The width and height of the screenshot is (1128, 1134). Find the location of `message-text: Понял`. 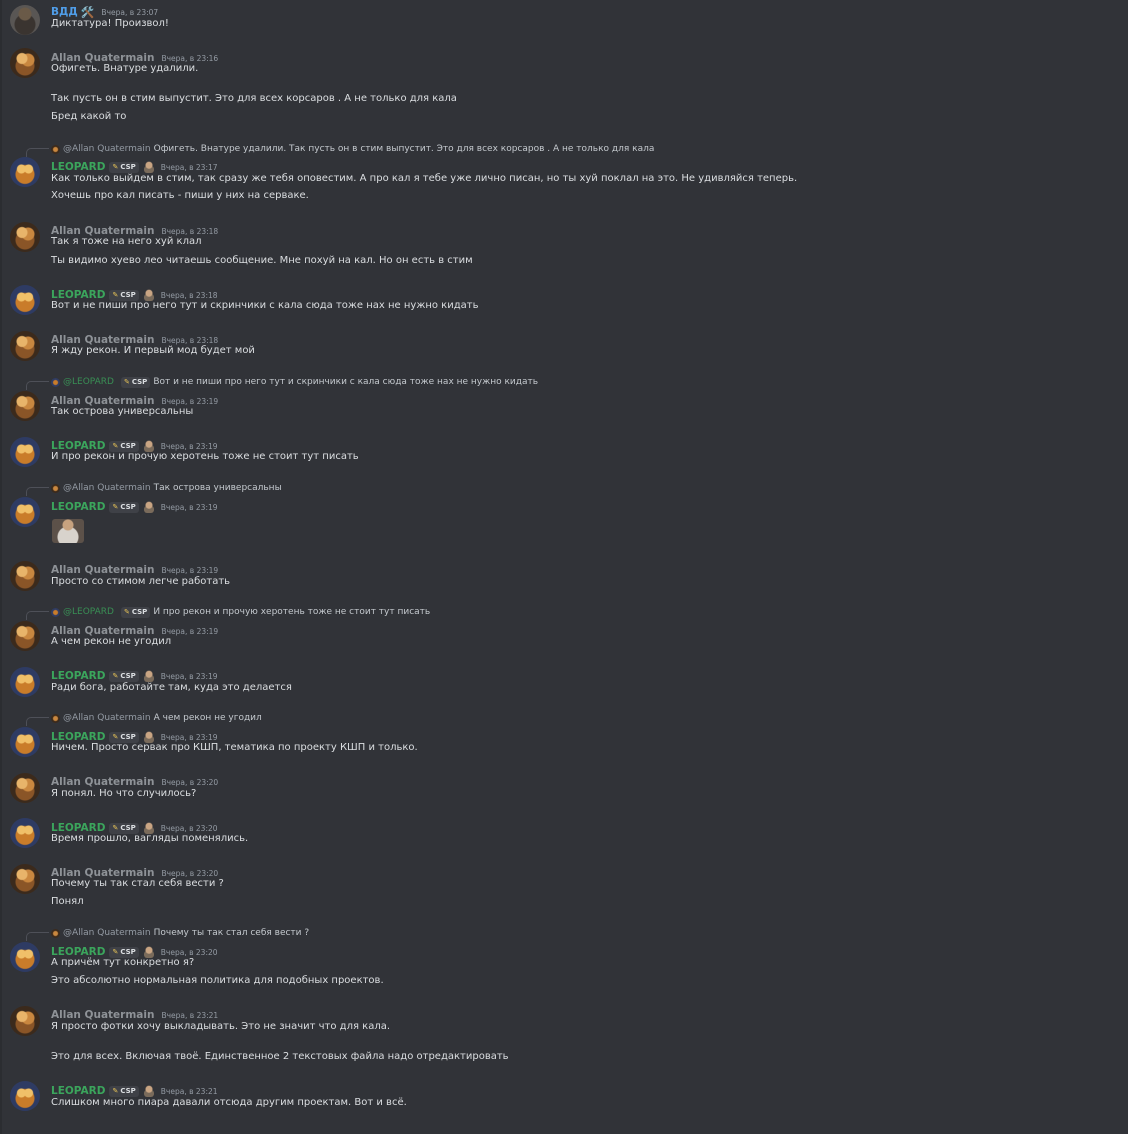

message-text: Понял is located at coordinates (67, 901).